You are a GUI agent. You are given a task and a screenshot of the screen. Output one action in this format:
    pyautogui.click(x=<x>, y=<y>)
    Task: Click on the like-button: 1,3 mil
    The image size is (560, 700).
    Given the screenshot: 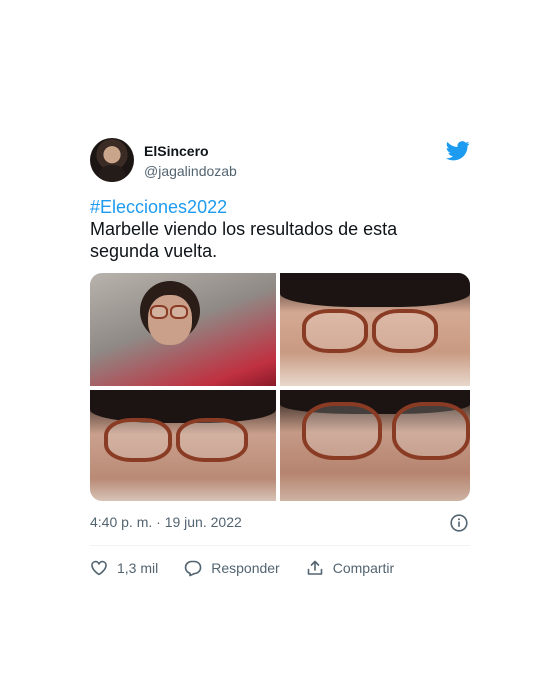 What is the action you would take?
    pyautogui.click(x=124, y=568)
    